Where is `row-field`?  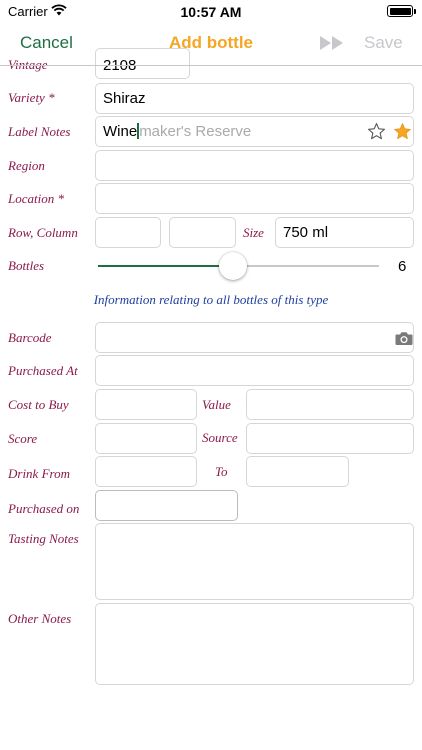
row-field is located at coordinates (128, 232).